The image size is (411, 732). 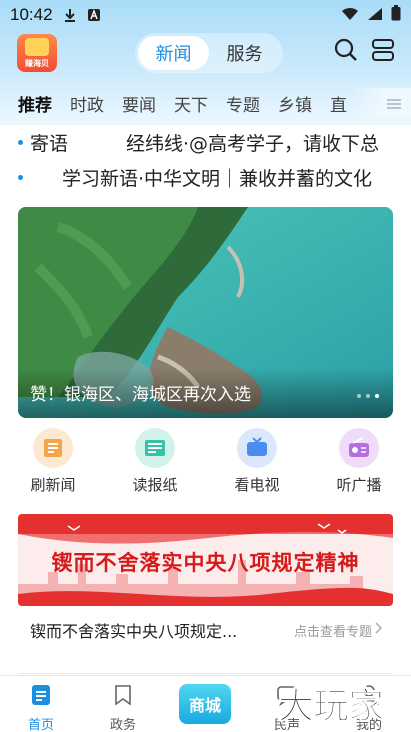 What do you see at coordinates (37, 63) in the screenshot?
I see `logo-text: 赚海贝` at bounding box center [37, 63].